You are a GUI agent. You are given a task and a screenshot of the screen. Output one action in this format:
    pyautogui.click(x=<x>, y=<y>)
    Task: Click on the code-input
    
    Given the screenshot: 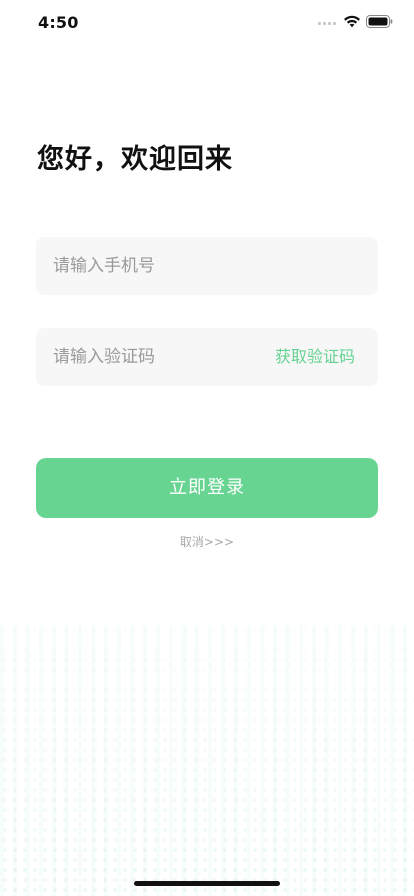 What is the action you would take?
    pyautogui.click(x=158, y=357)
    